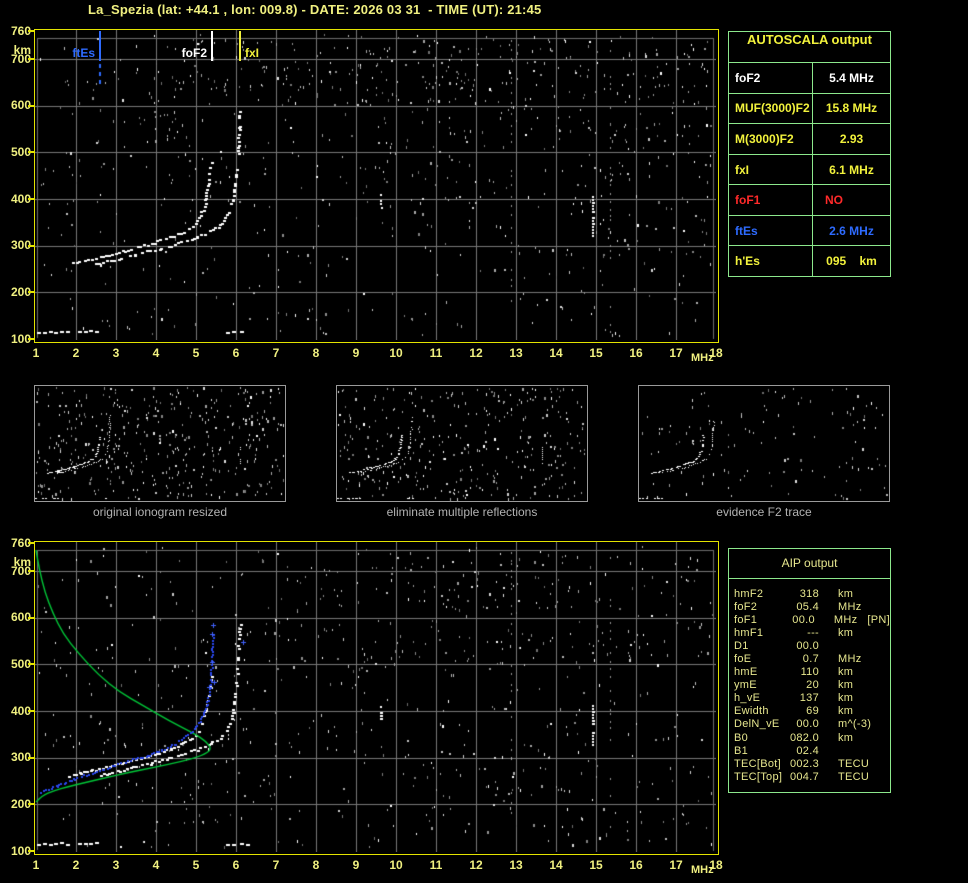 The image size is (968, 883). Describe the element at coordinates (771, 139) in the screenshot. I see `autoscala-param-label: M(3000)F2` at that location.